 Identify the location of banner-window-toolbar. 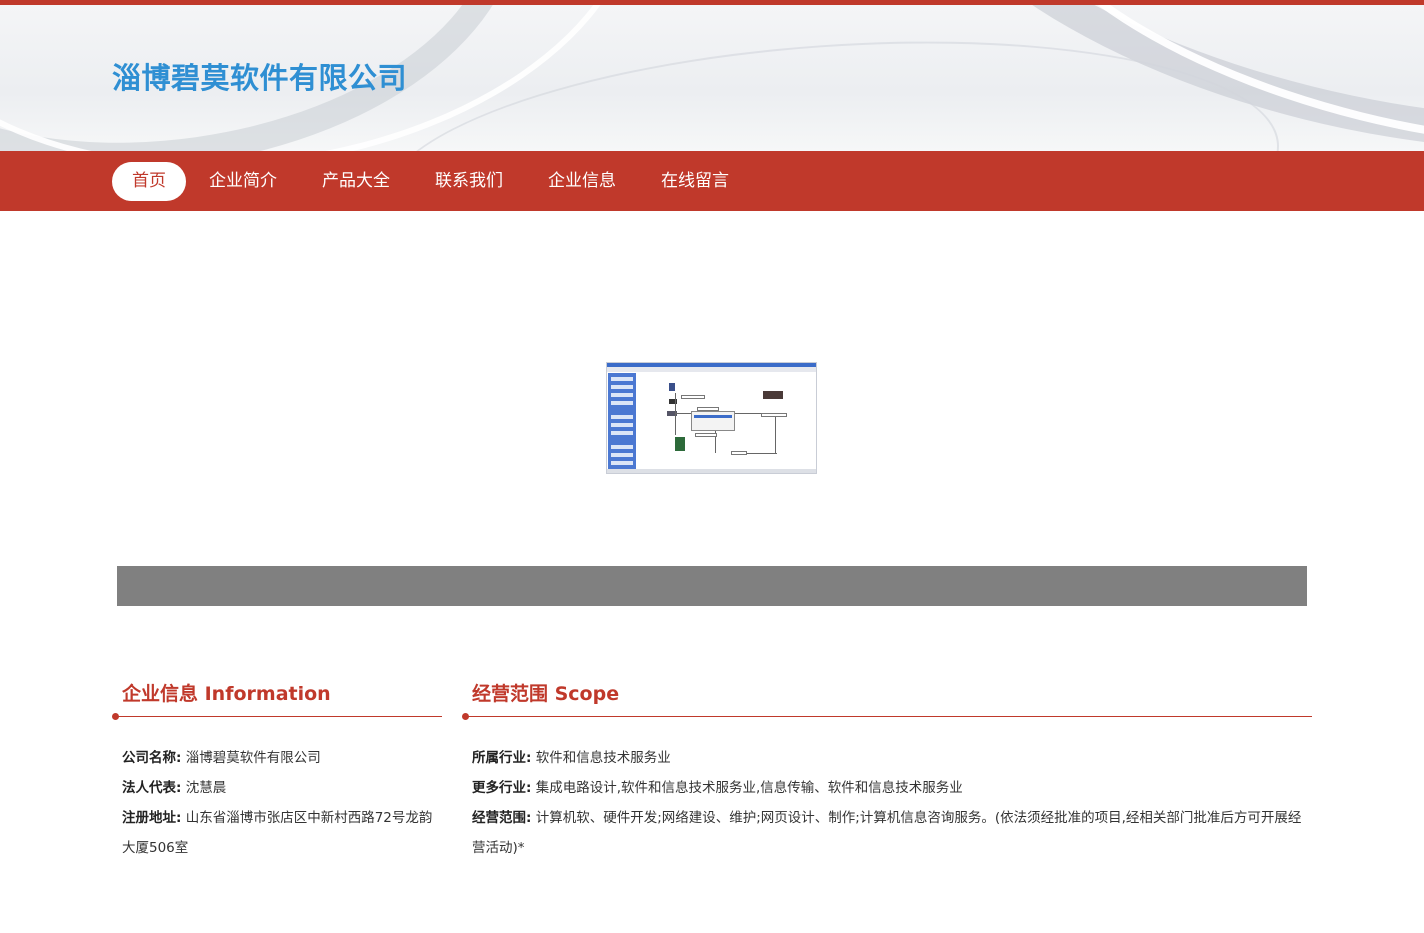
(711, 369).